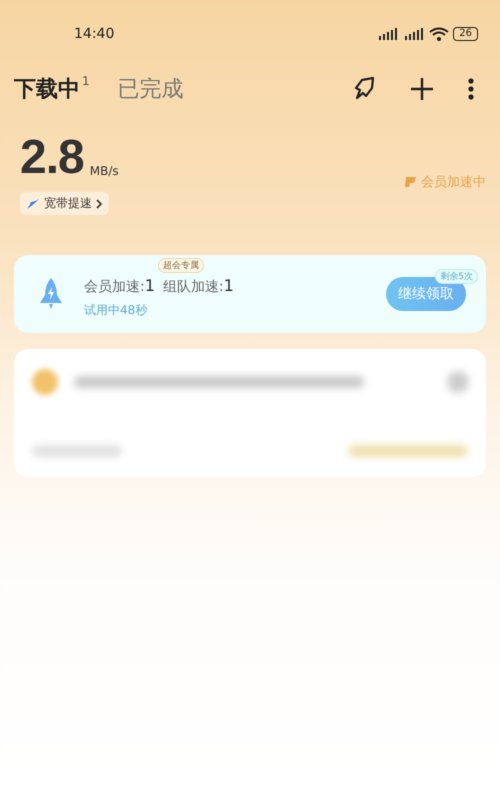  Describe the element at coordinates (471, 89) in the screenshot. I see `more-icon` at that location.